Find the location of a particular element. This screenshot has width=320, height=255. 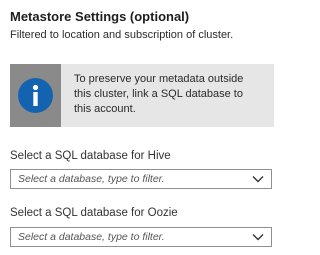

hive-database-select: Select a database, type to filter. is located at coordinates (141, 179).